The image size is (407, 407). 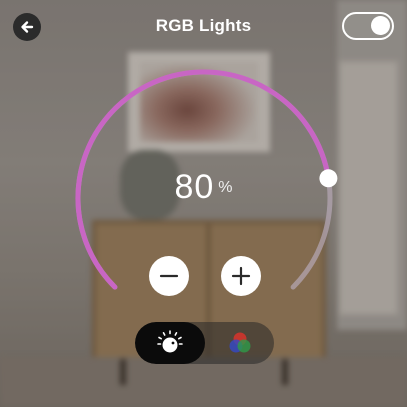 I want to click on color-mode-button, so click(x=239, y=343).